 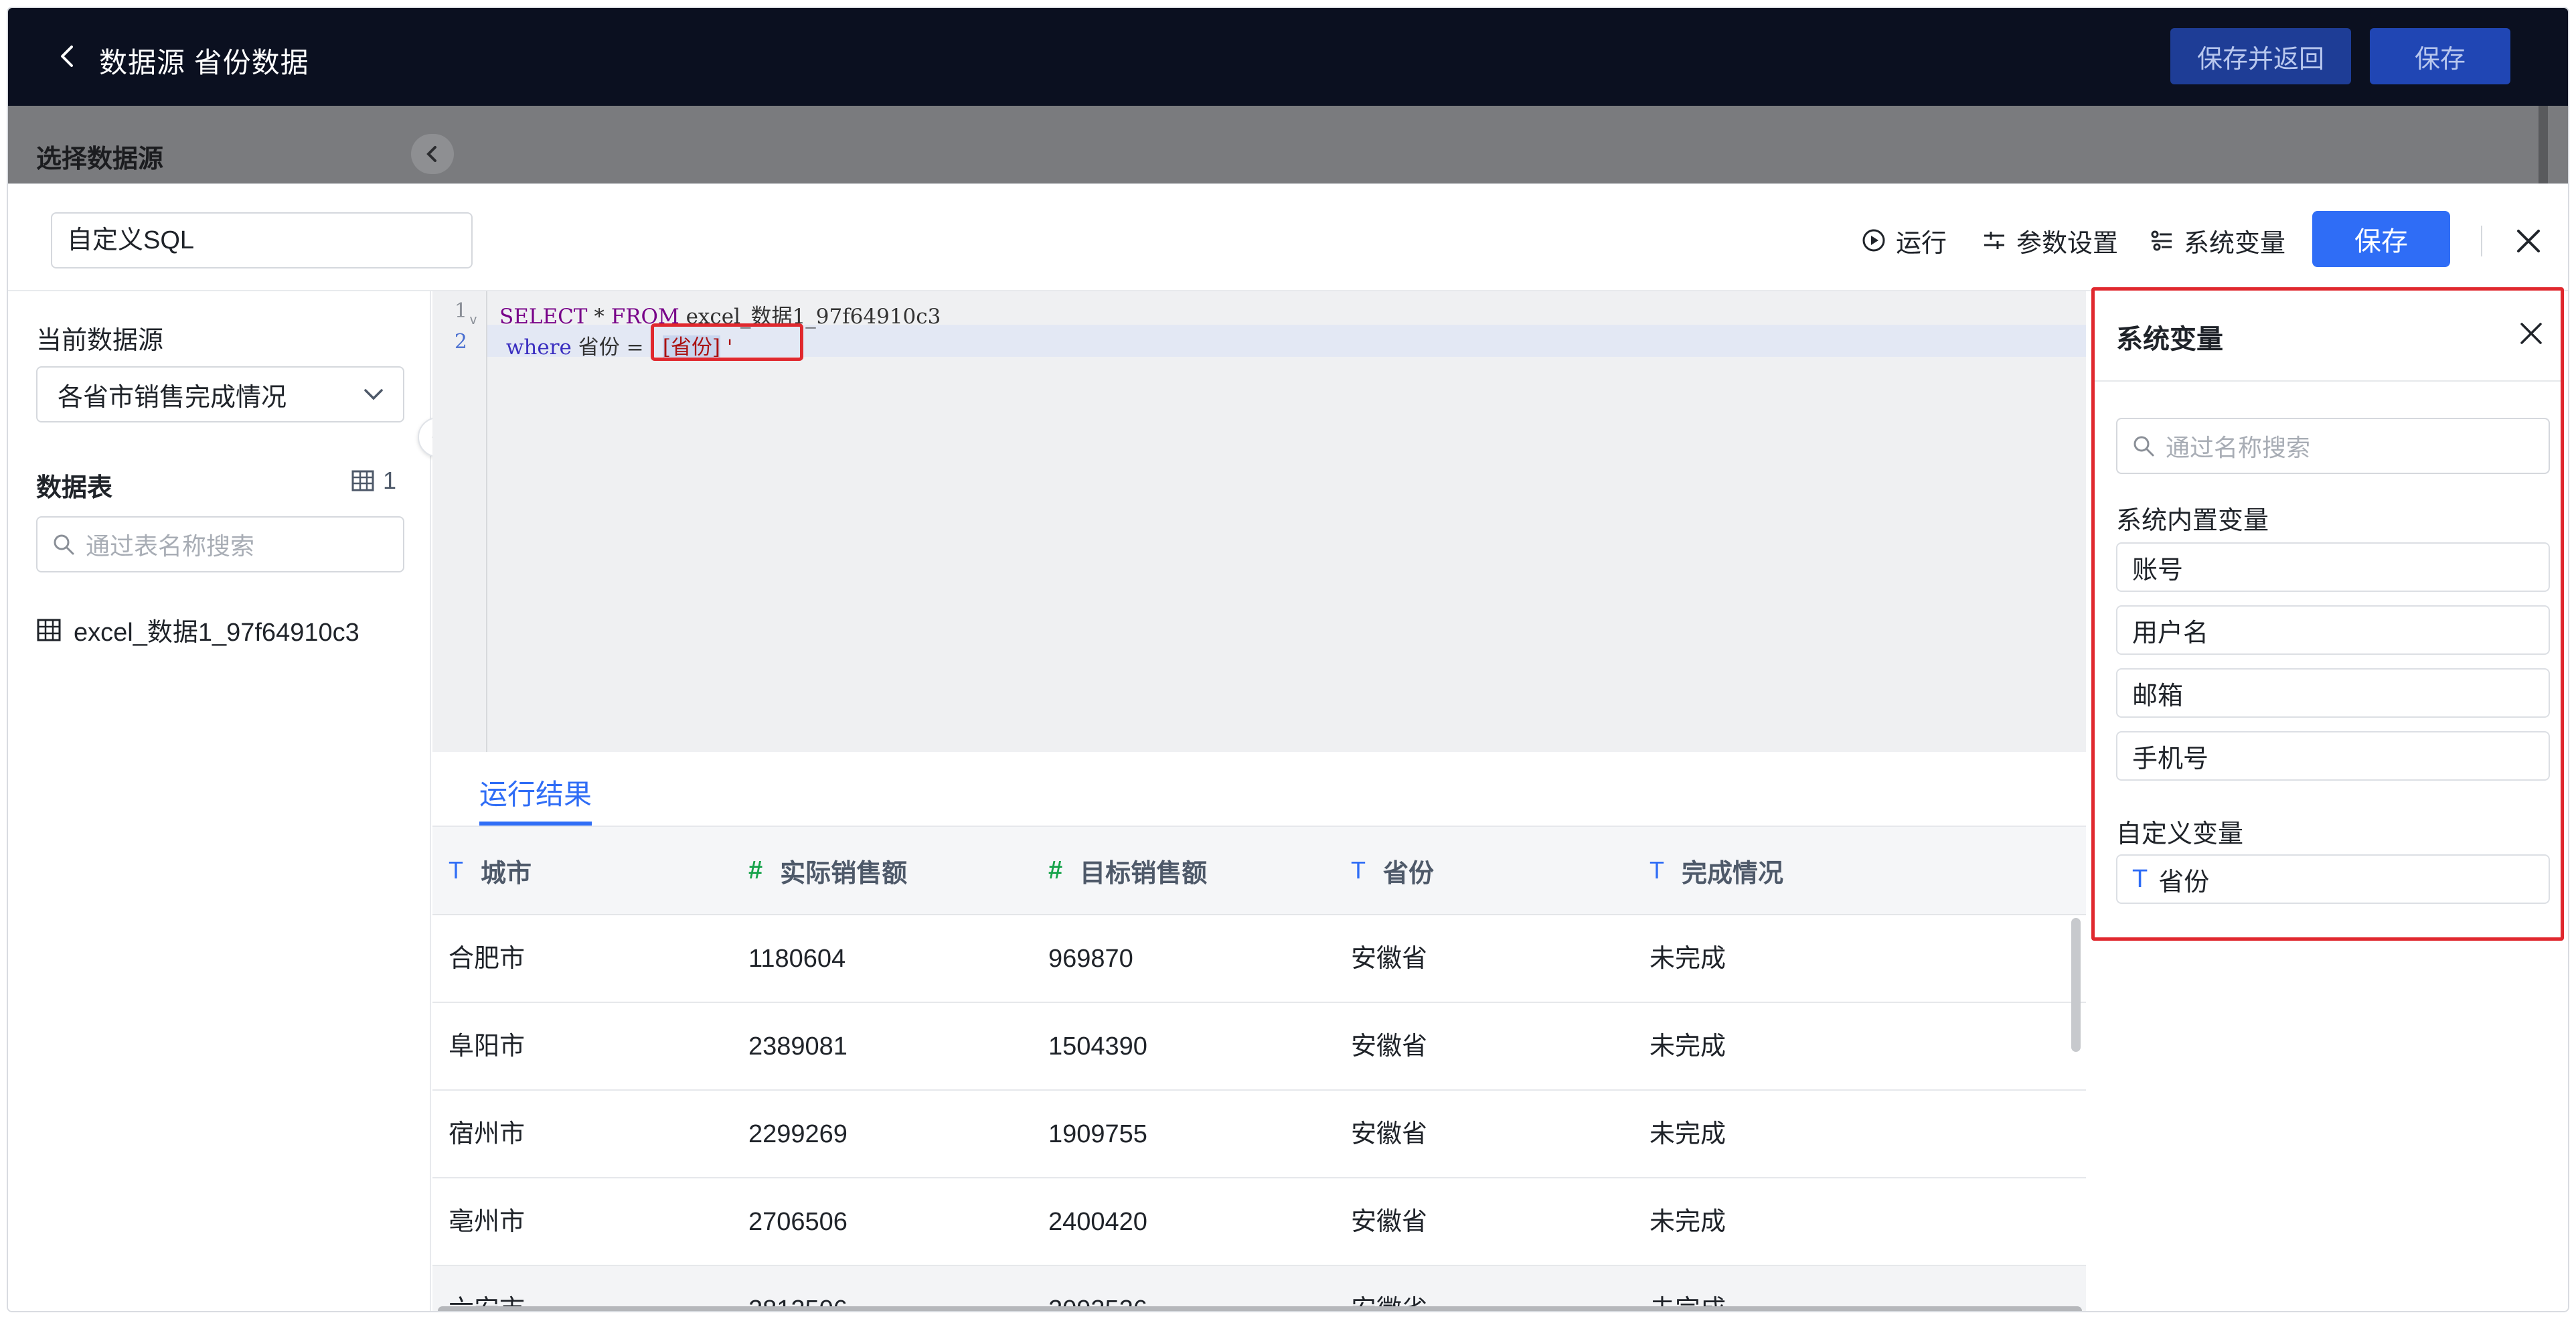 What do you see at coordinates (798, 1046) in the screenshot?
I see `table-cell: 2389081` at bounding box center [798, 1046].